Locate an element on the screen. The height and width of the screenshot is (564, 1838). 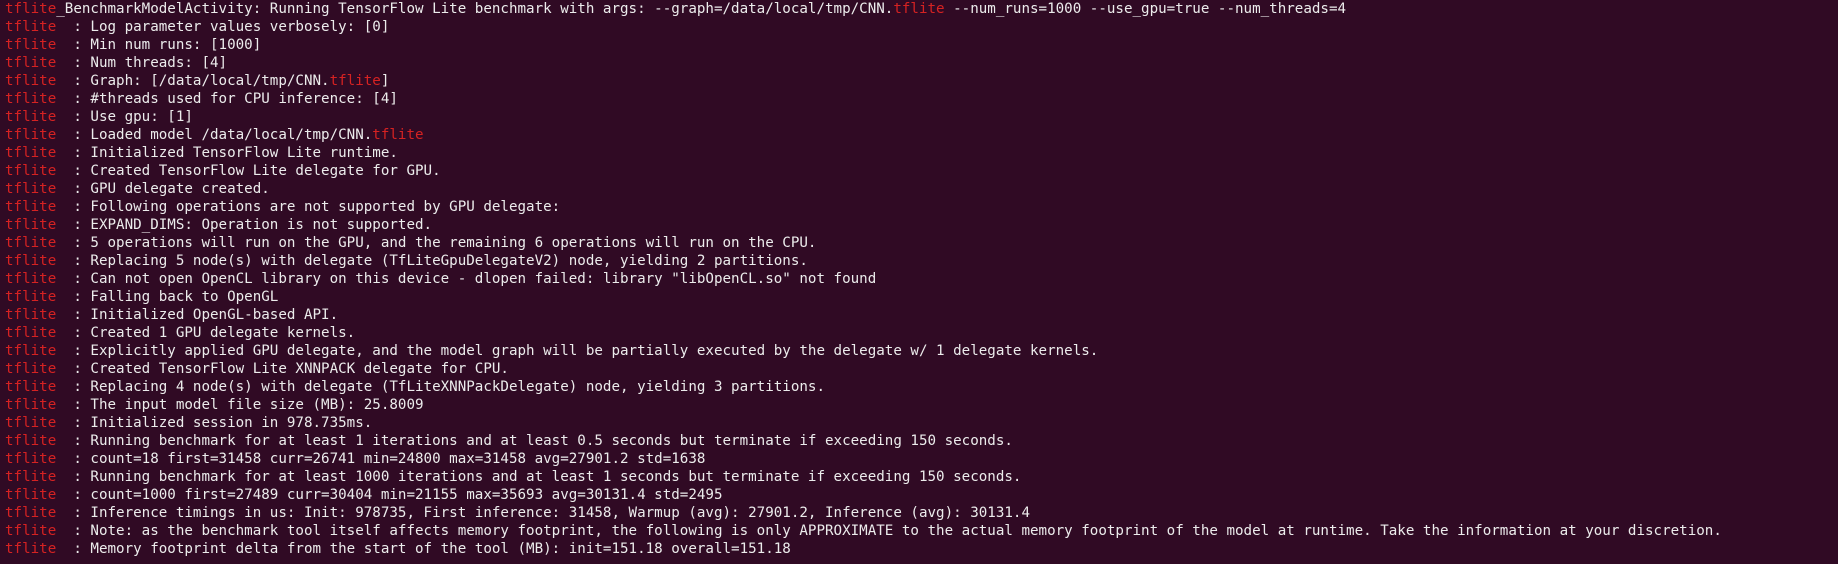
log-text: : Loaded model /data/local/tmp/CNN. is located at coordinates (214, 135).